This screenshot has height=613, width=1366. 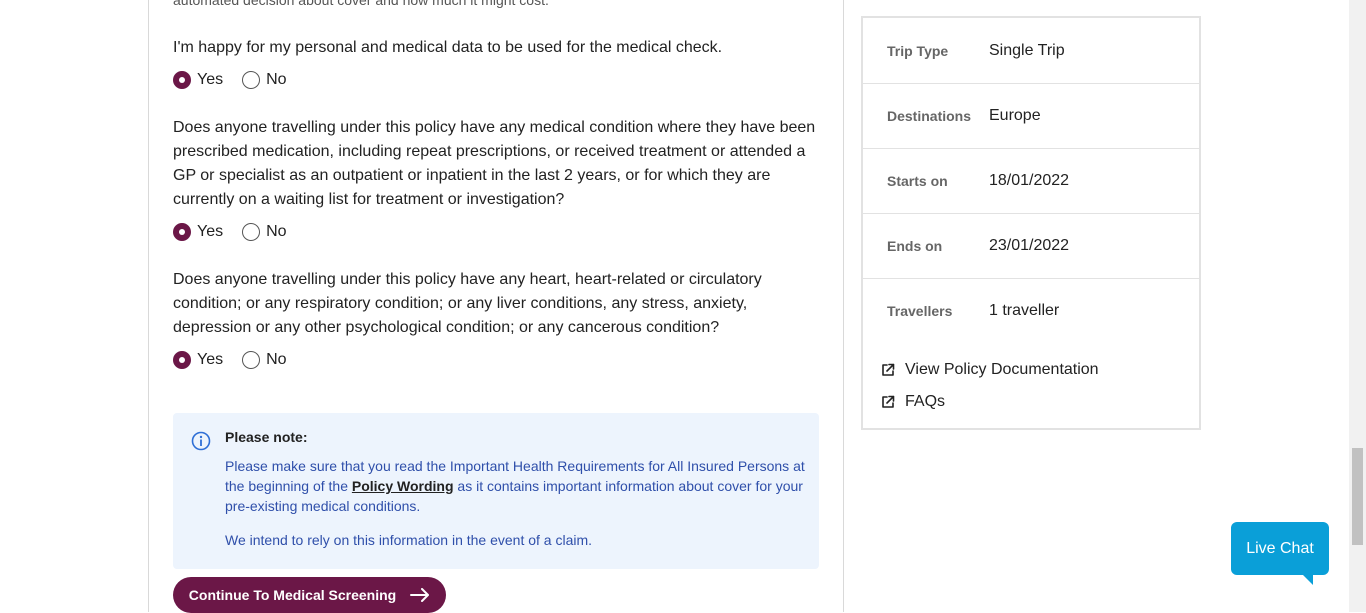 What do you see at coordinates (915, 245) in the screenshot?
I see `summary-label: Ends on` at bounding box center [915, 245].